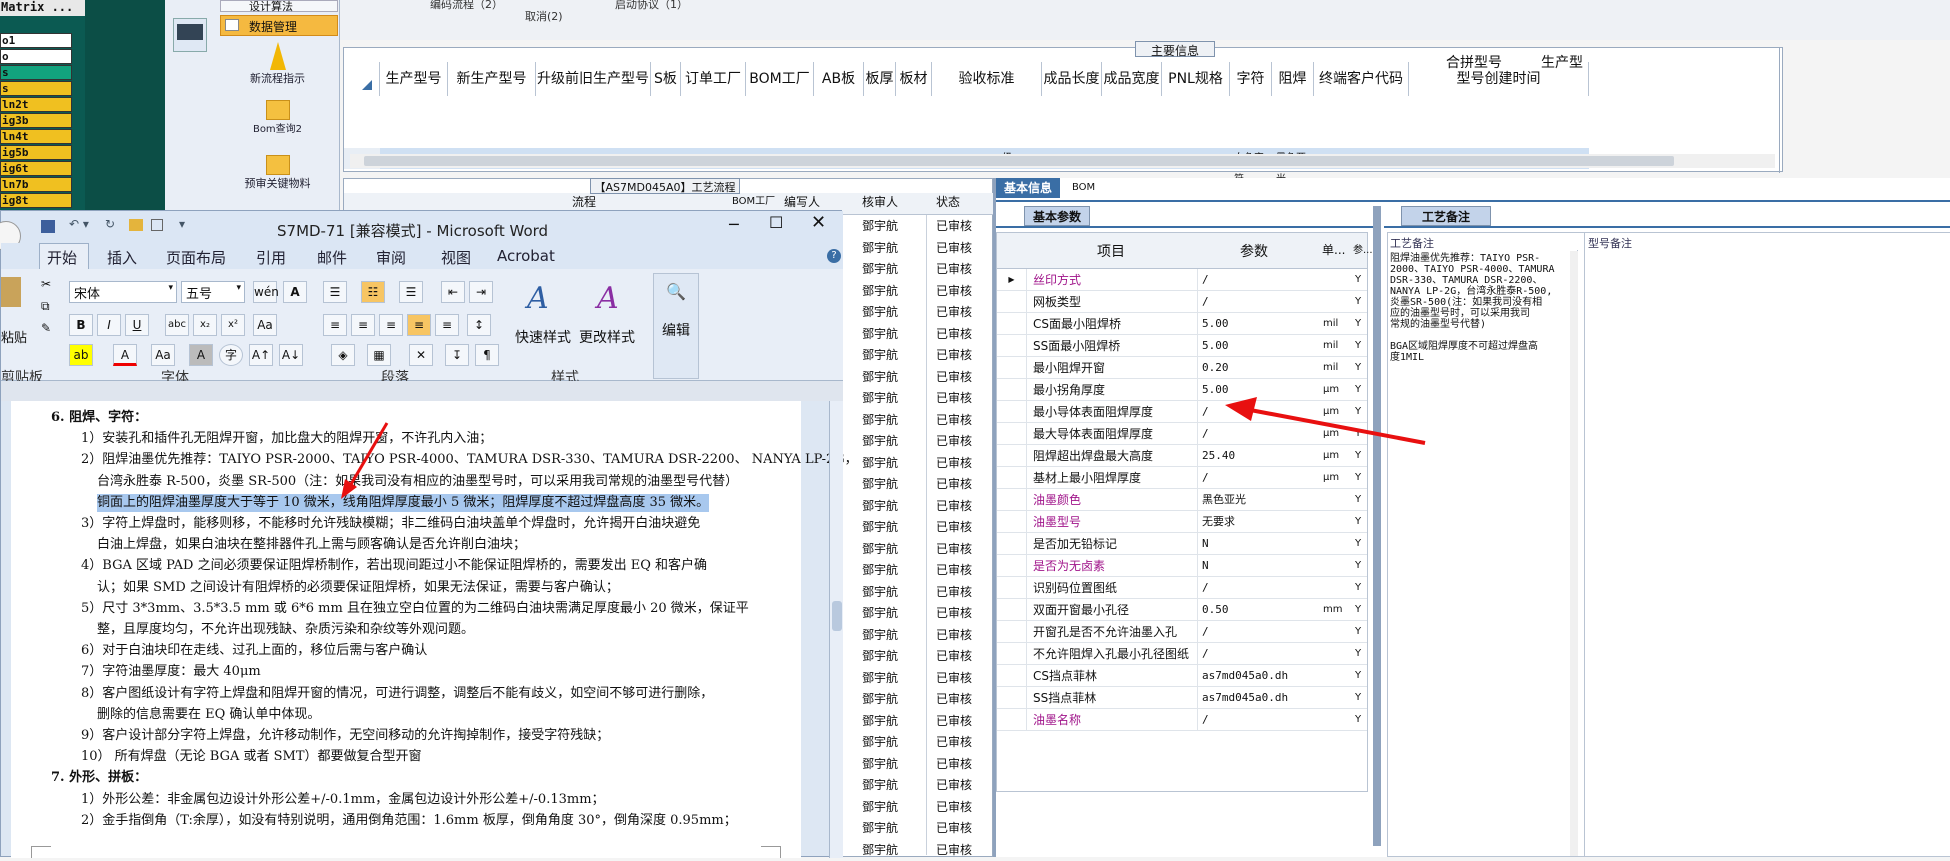  Describe the element at coordinates (196, 257) in the screenshot. I see `ribbon-tab: 页面布局` at that location.